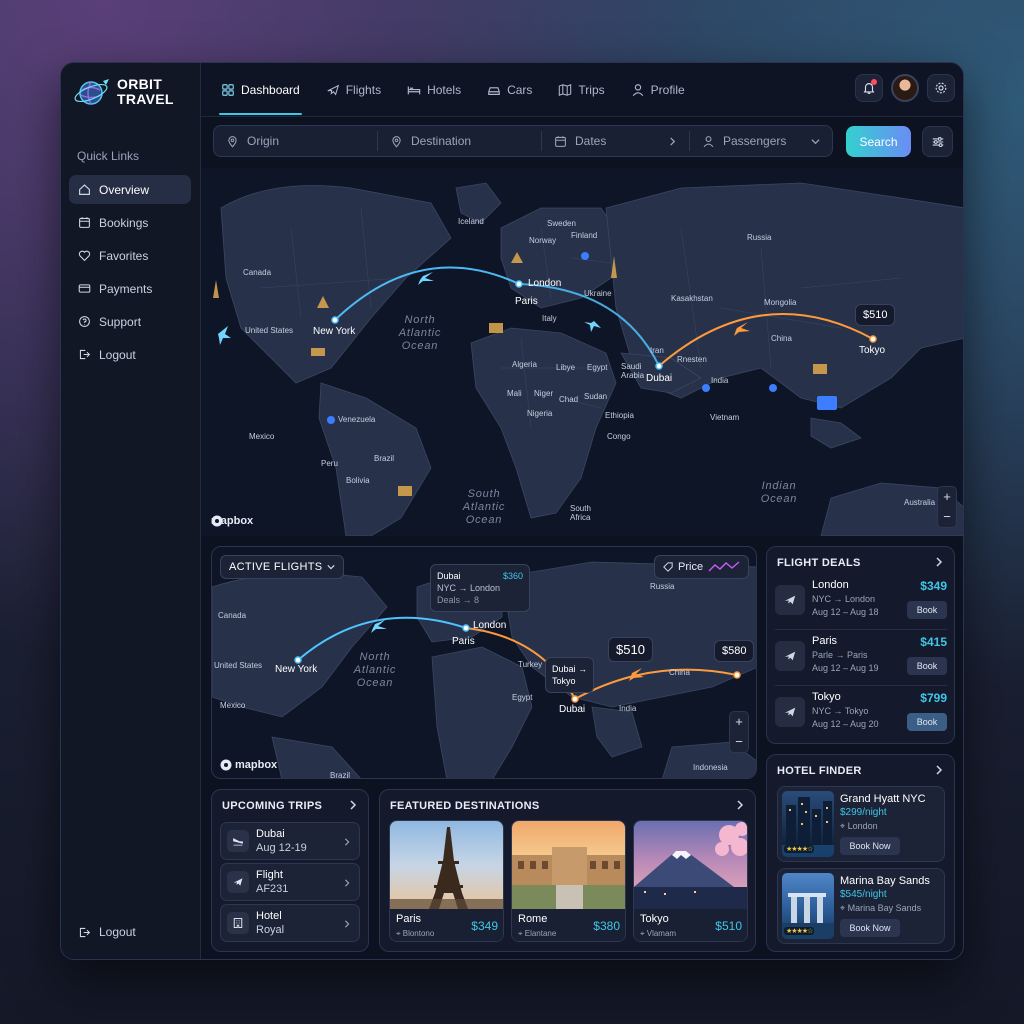 Image resolution: width=1024 pixels, height=1024 pixels. What do you see at coordinates (591, 90) in the screenshot?
I see `tab-label: Trips` at bounding box center [591, 90].